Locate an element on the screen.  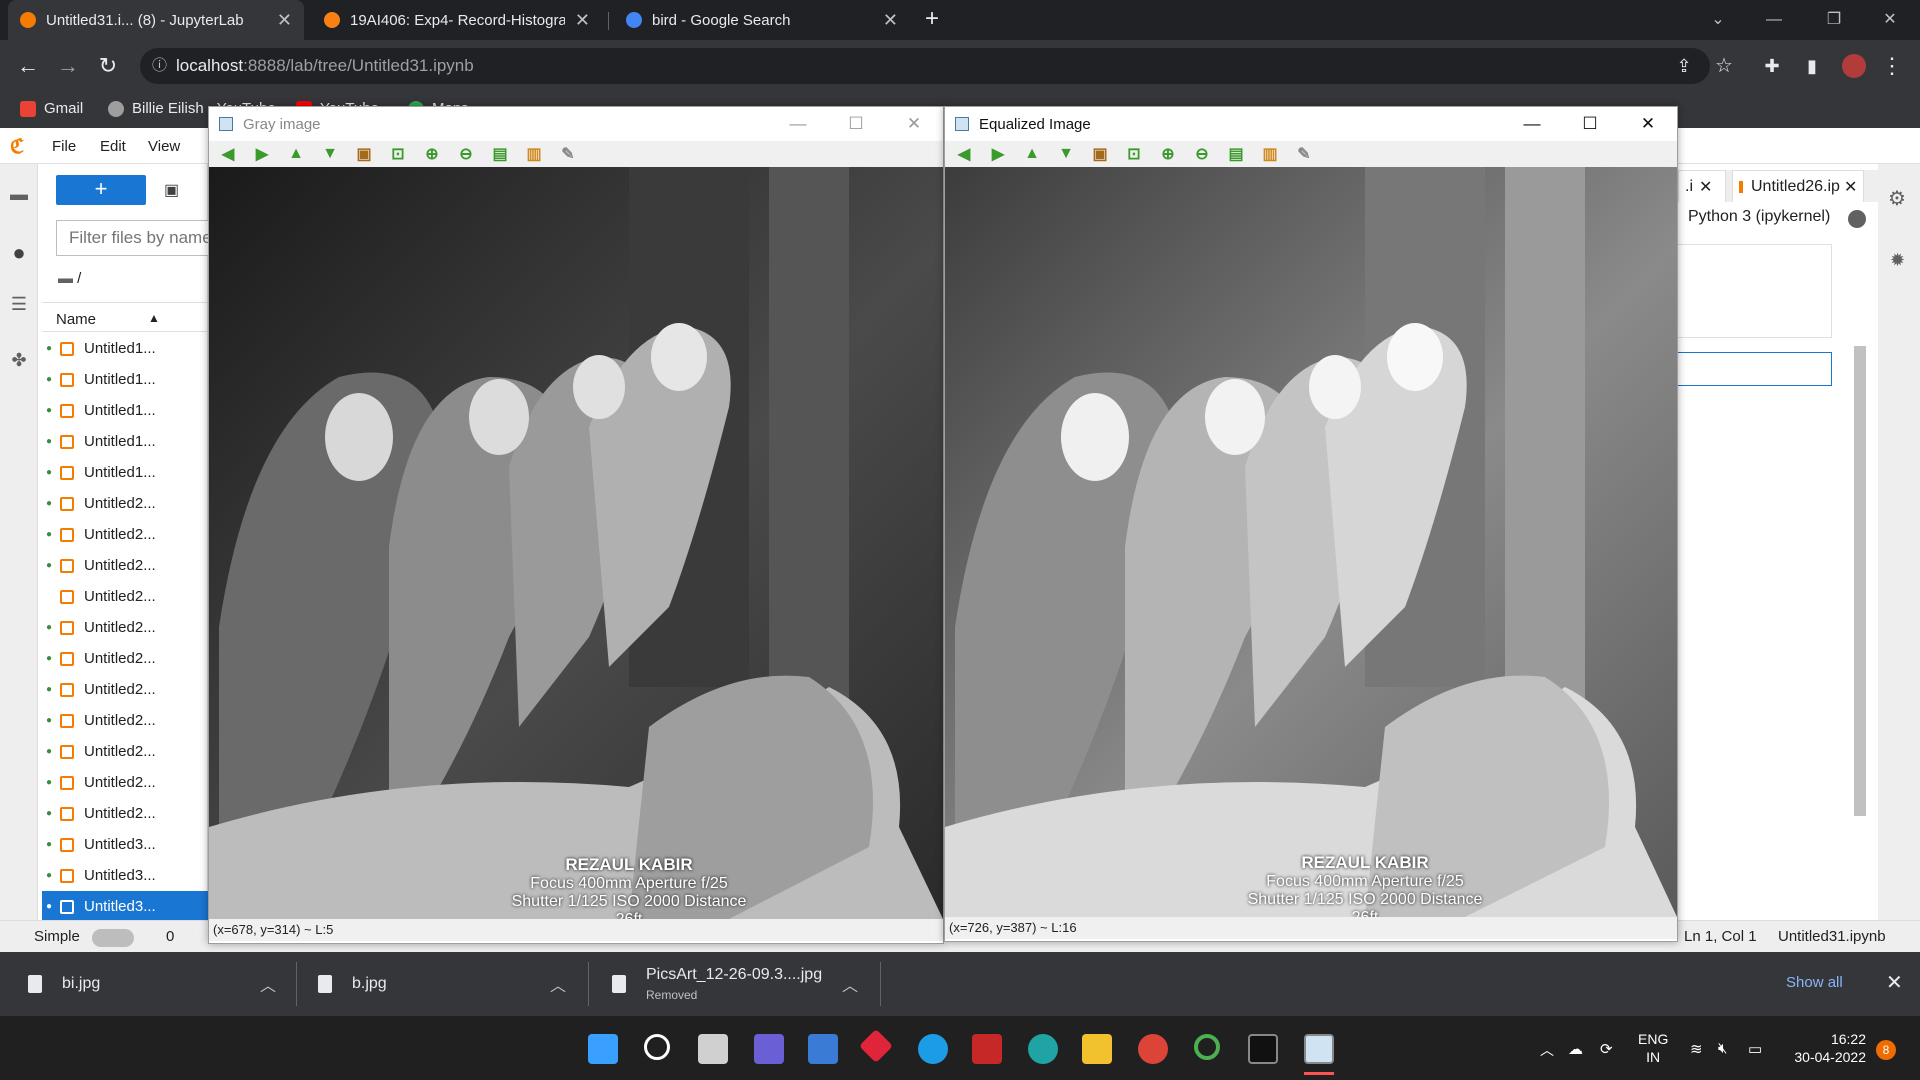
kernel-name: Python 3 (ipykernel) is located at coordinates (1759, 217).